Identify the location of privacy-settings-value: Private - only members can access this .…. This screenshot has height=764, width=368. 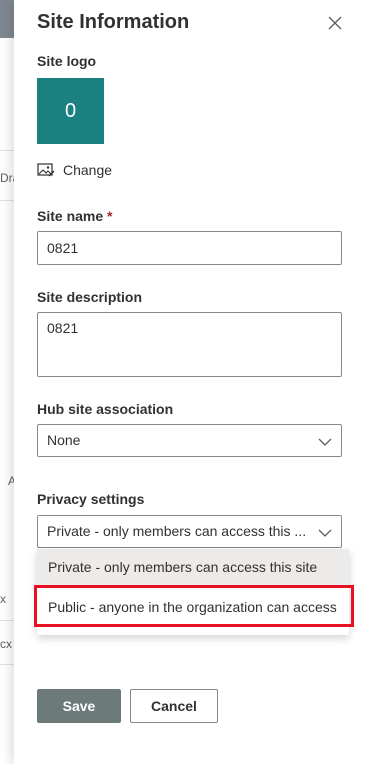
(177, 531).